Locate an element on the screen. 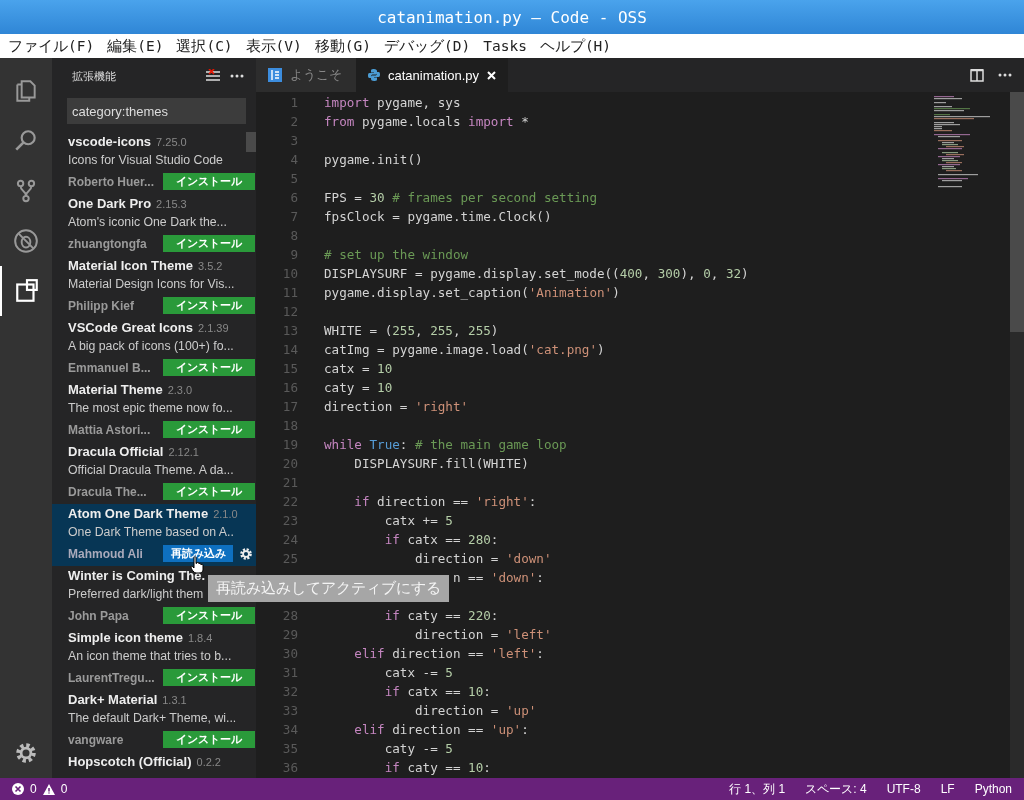  reload-button: 再読み込み is located at coordinates (198, 553).